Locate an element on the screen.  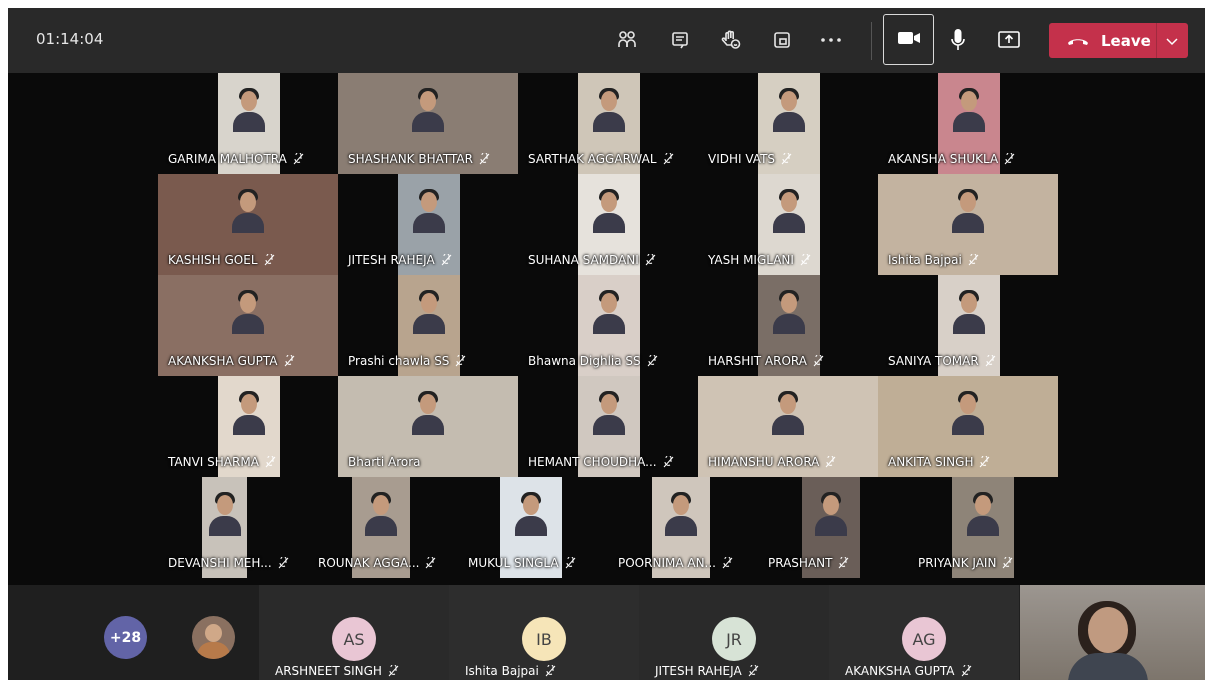
participant-tile: Bharti Arora is located at coordinates (428, 426).